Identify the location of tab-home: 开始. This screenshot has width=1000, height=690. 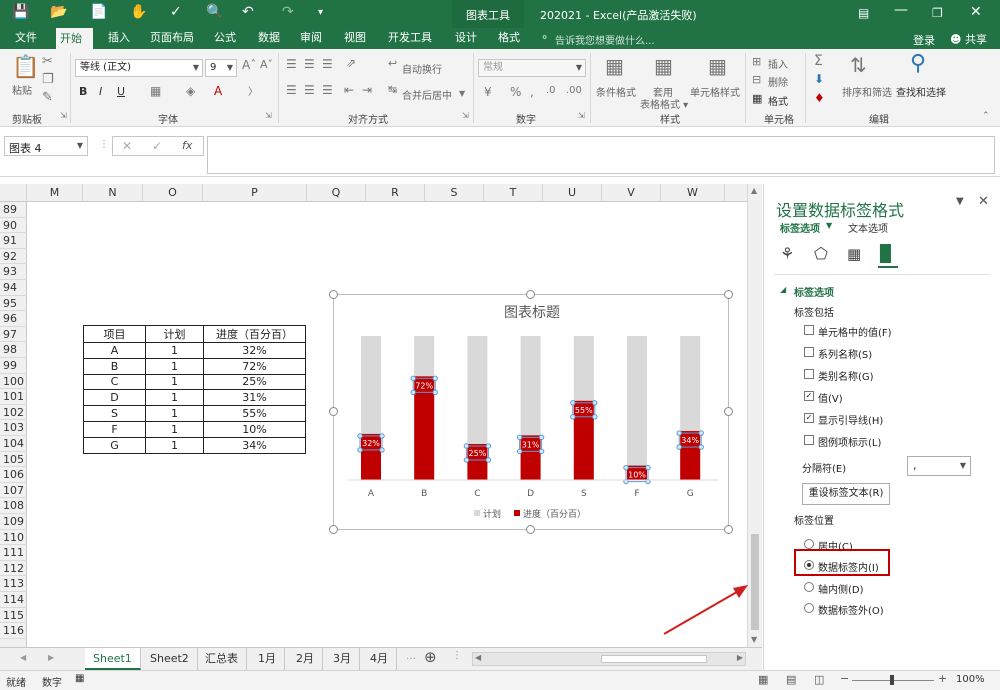
(74, 38).